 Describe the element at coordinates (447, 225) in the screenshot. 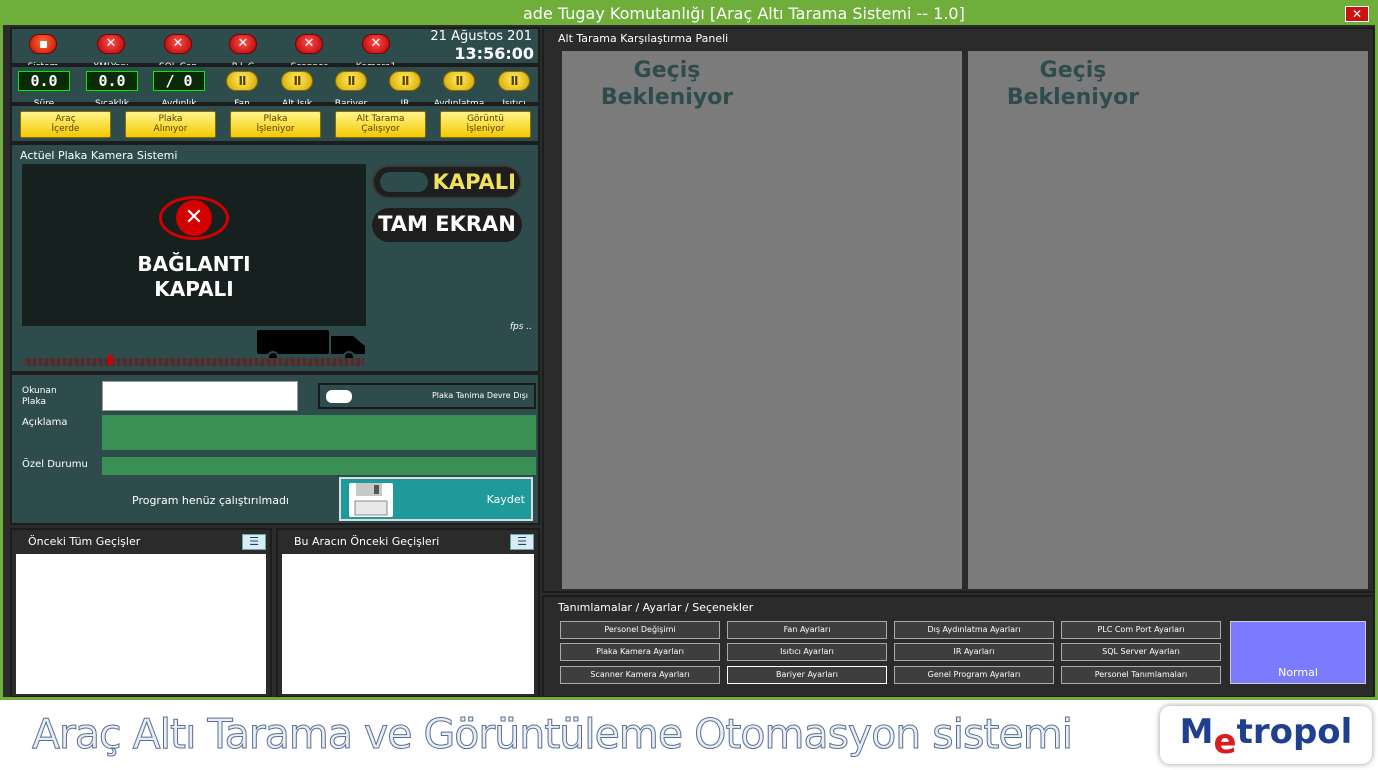

I see `fullscreen-button: TAM EKRAN` at that location.